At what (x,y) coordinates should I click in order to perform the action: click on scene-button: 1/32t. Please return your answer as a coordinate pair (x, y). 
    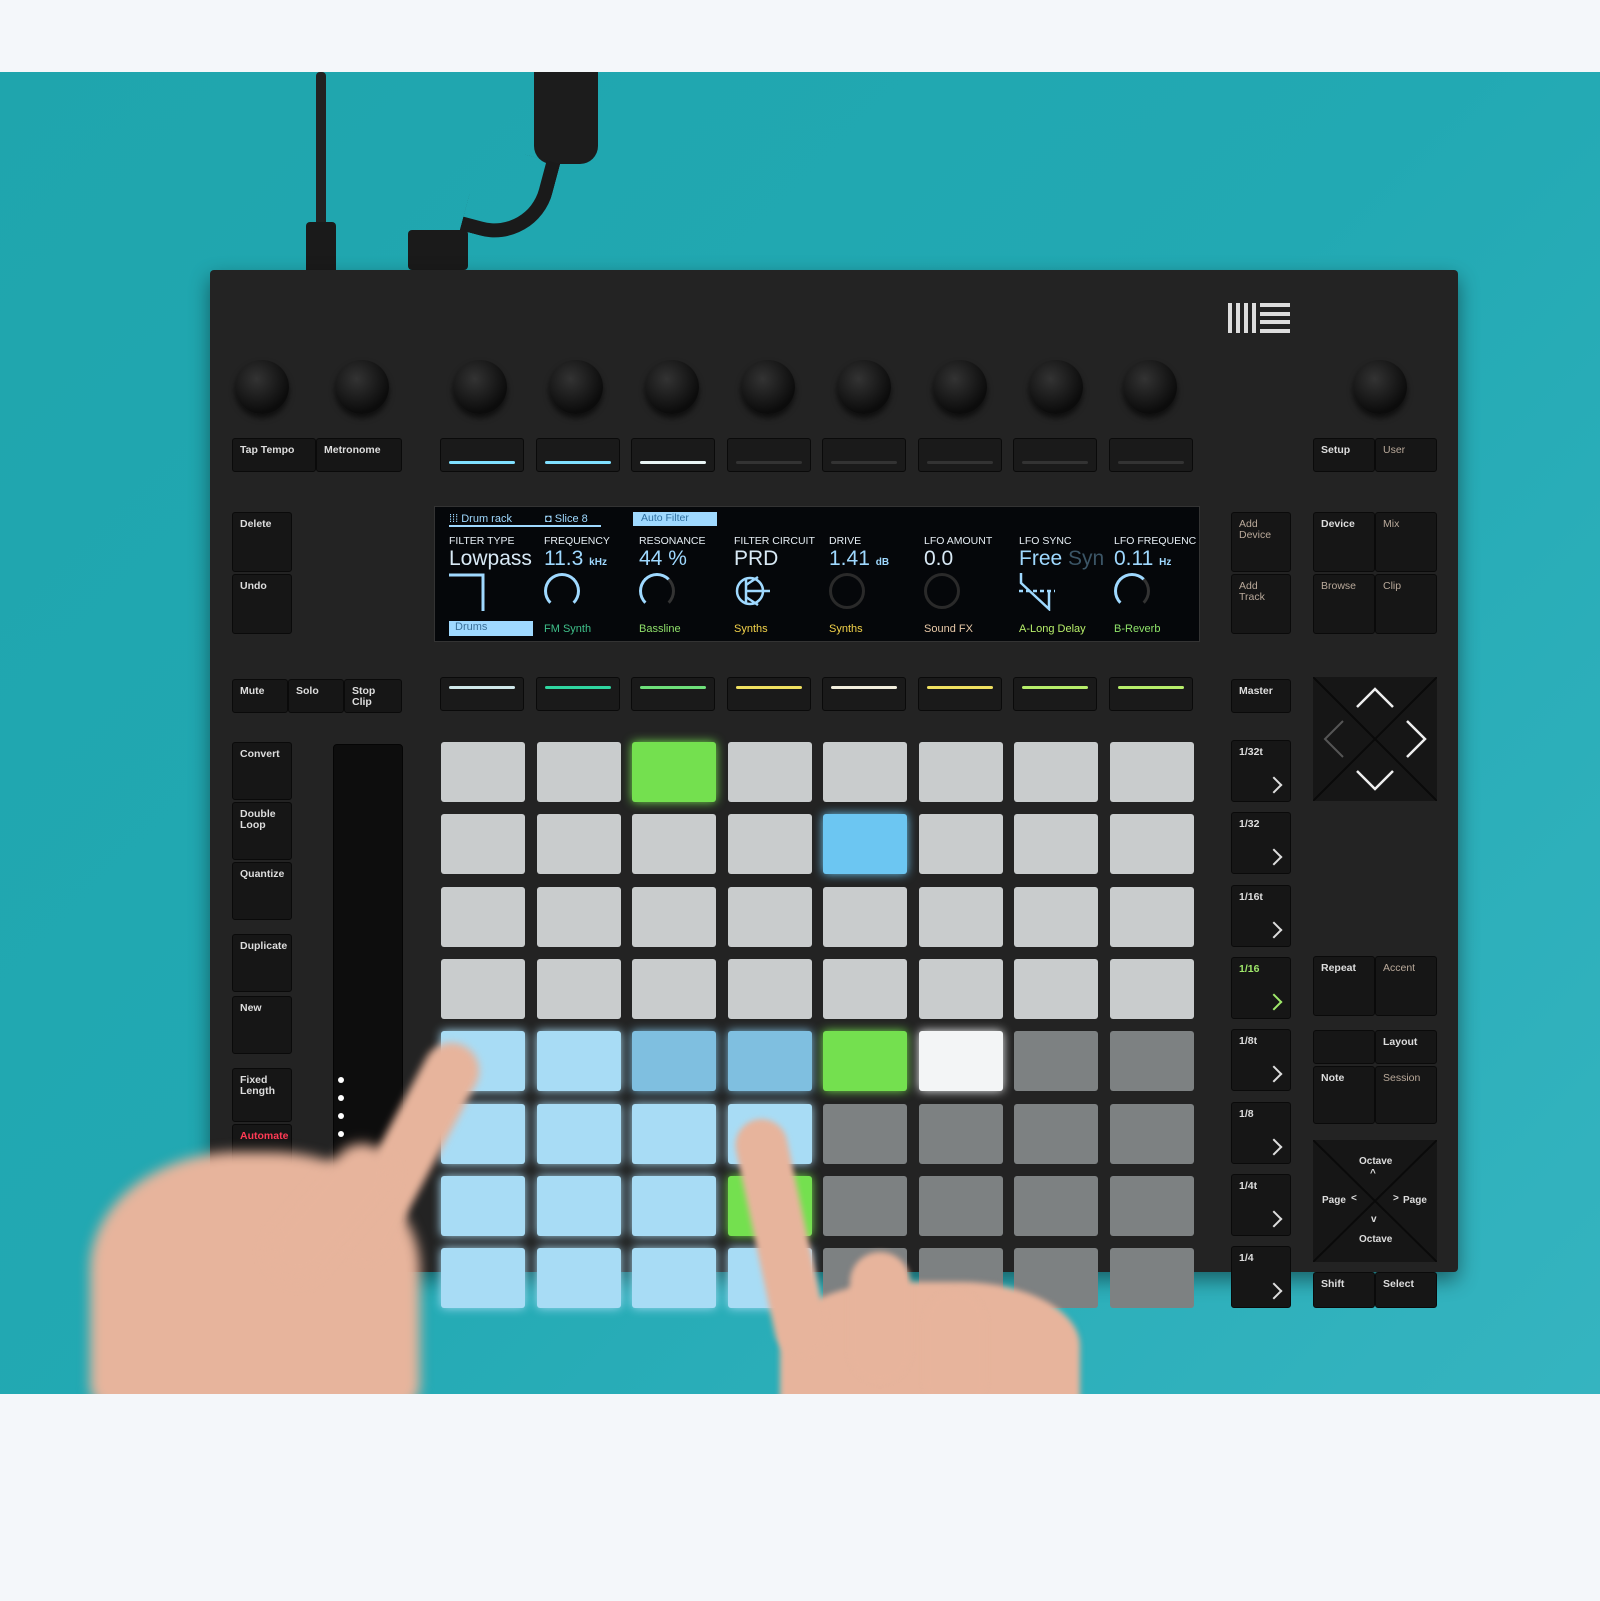
    Looking at the image, I should click on (1261, 771).